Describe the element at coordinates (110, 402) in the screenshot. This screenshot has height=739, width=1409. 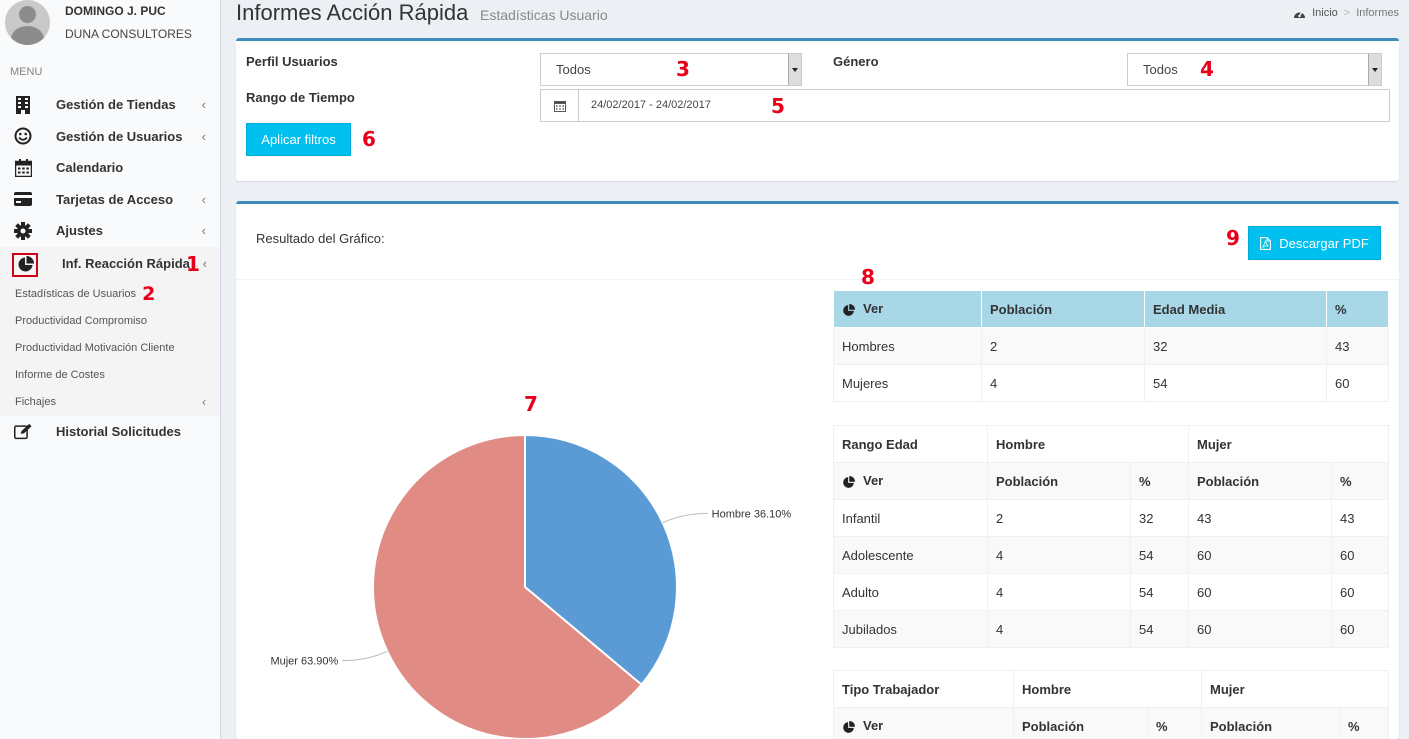
I see `submenu-item-fichajes: Fichajes ‹` at that location.